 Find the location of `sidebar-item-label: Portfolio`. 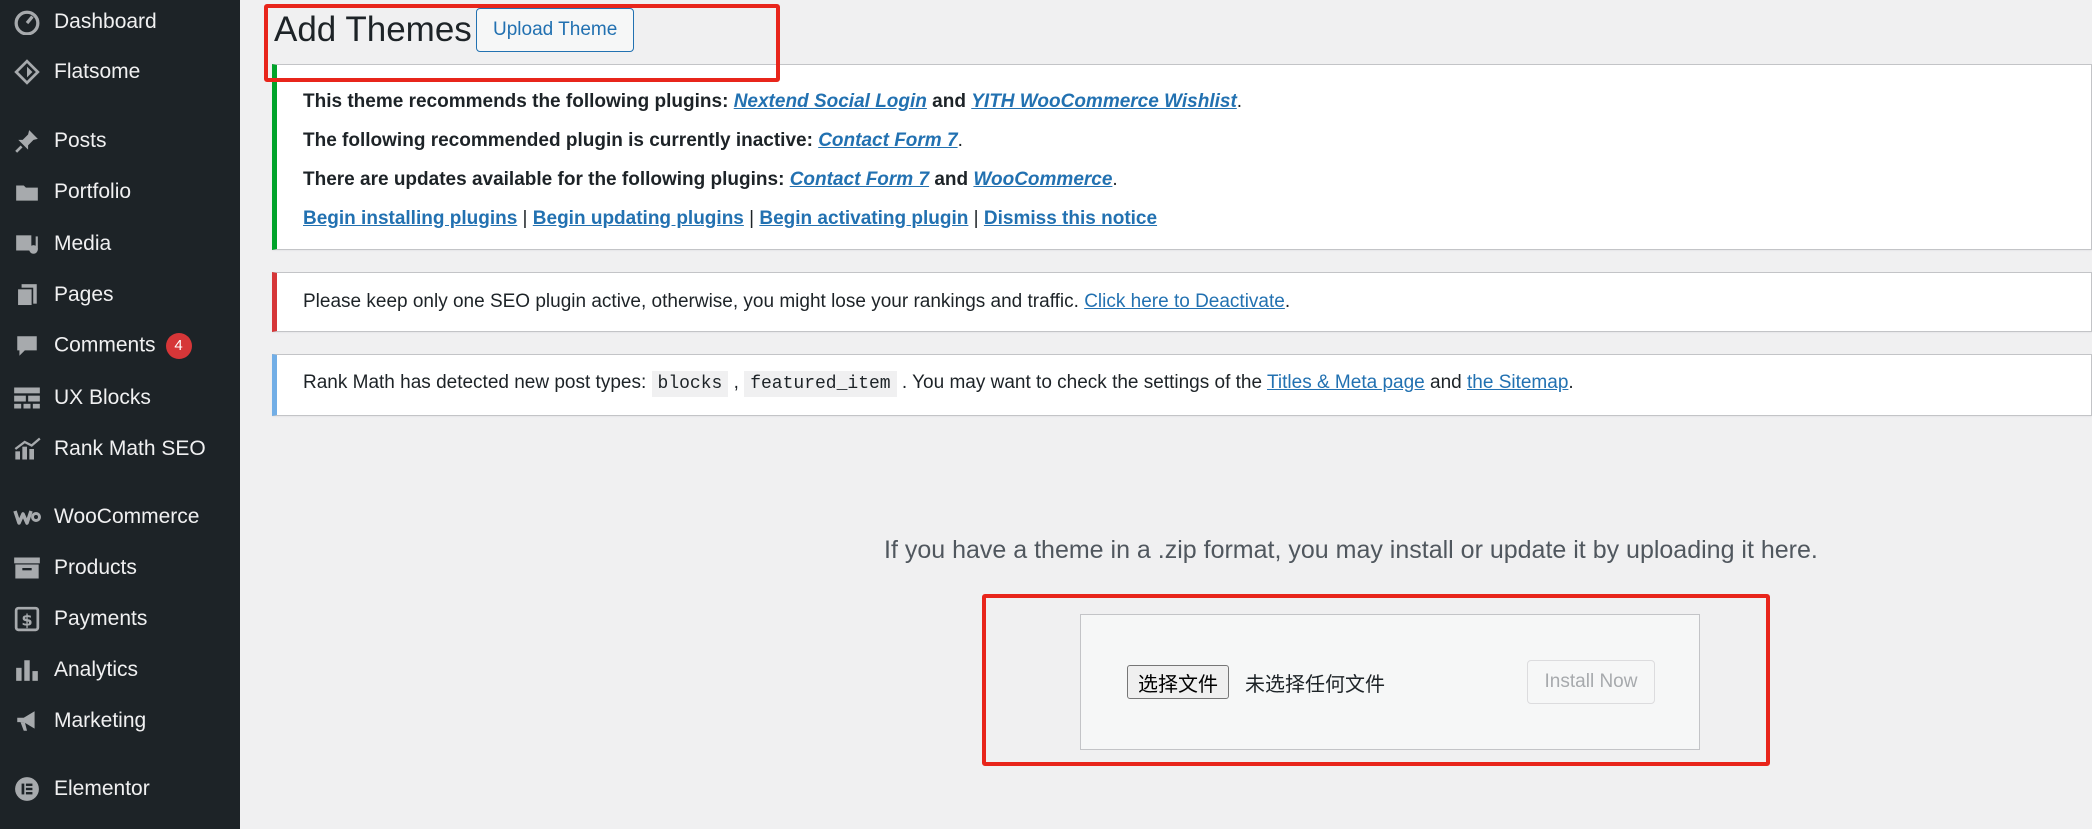

sidebar-item-label: Portfolio is located at coordinates (93, 191).